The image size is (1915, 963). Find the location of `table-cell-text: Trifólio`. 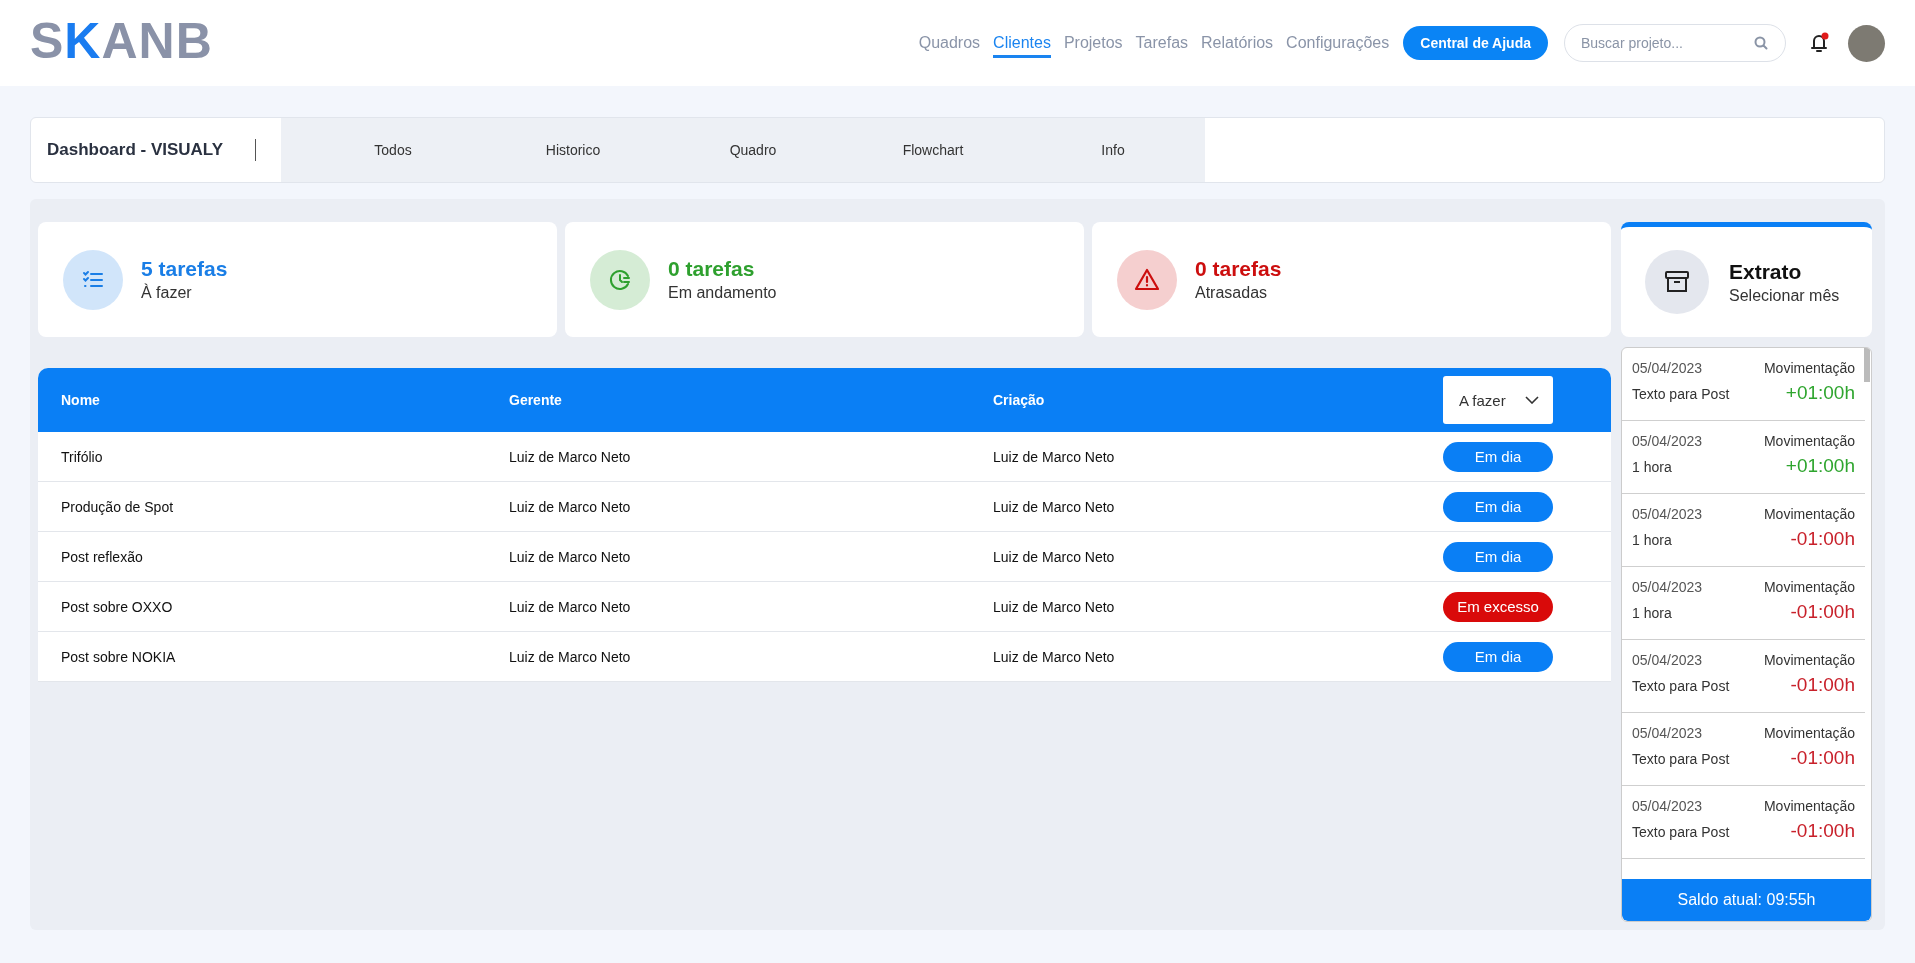

table-cell-text: Trifólio is located at coordinates (82, 456).